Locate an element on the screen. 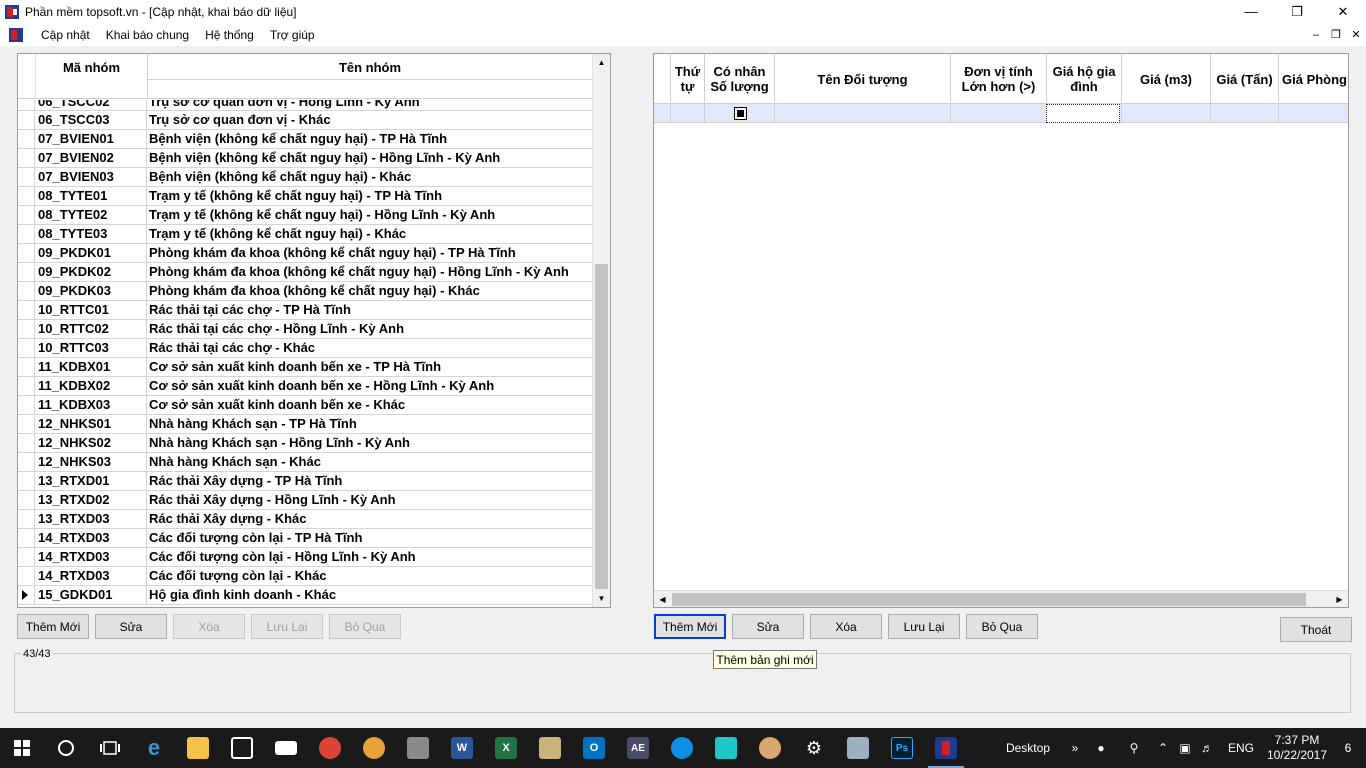 Image resolution: width=1366 pixels, height=768 pixels. cell-code: 10_RTTC01 is located at coordinates (91, 310).